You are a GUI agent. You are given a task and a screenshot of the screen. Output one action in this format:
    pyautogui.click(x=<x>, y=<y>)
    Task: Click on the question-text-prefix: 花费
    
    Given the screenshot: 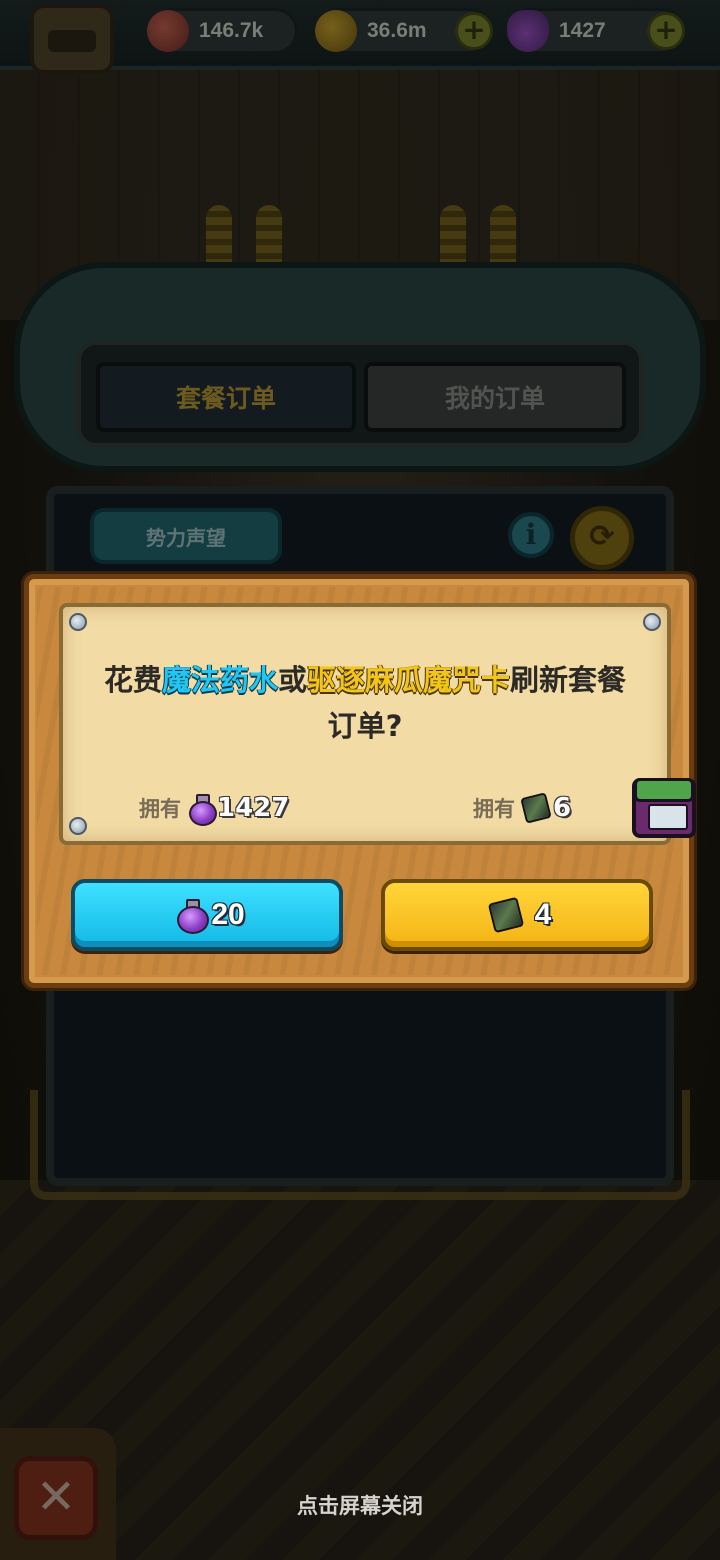 What is the action you would take?
    pyautogui.click(x=132, y=680)
    